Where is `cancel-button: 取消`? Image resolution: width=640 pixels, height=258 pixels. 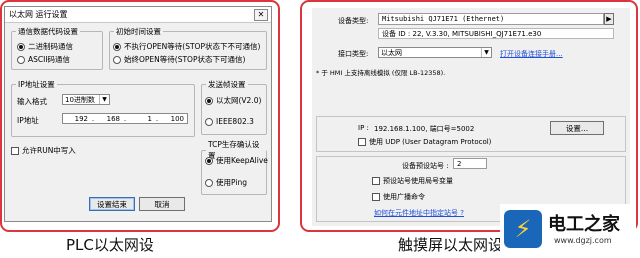
cancel-button: 取消 is located at coordinates (162, 204).